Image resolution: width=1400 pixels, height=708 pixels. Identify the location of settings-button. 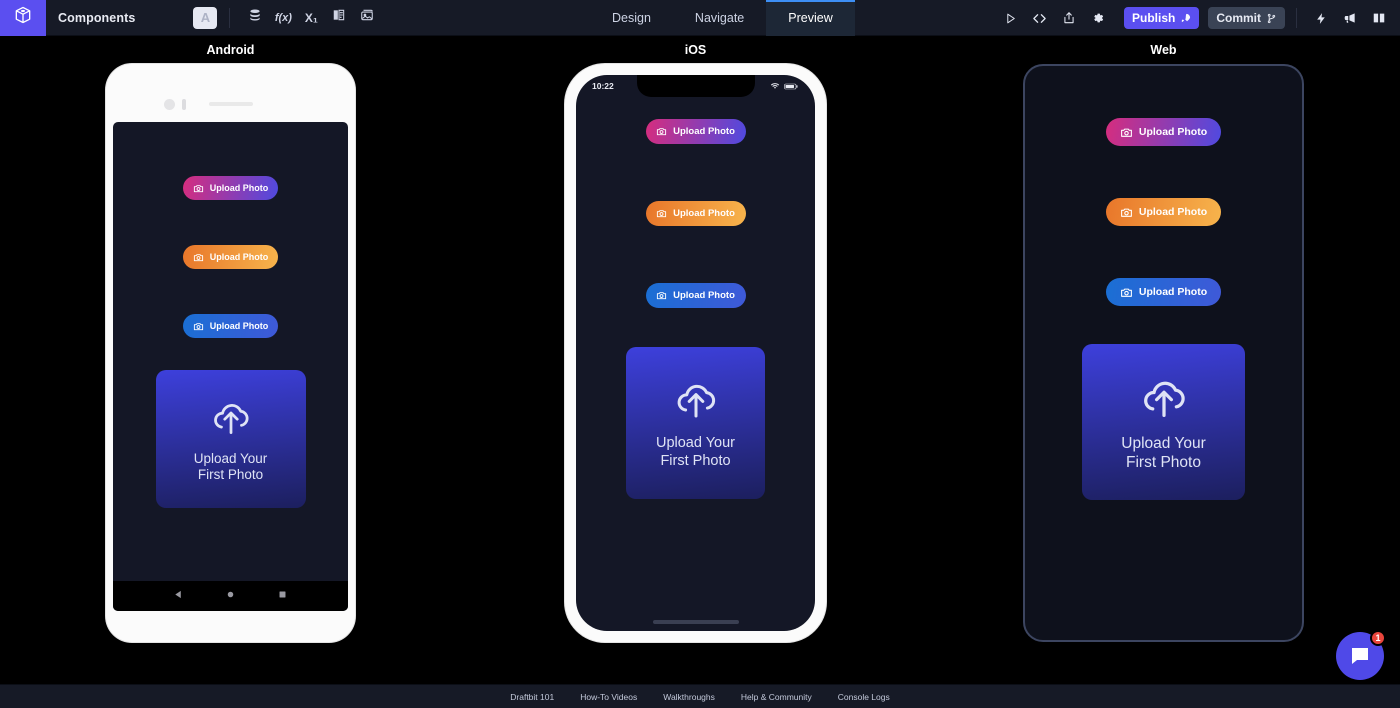
(1098, 18).